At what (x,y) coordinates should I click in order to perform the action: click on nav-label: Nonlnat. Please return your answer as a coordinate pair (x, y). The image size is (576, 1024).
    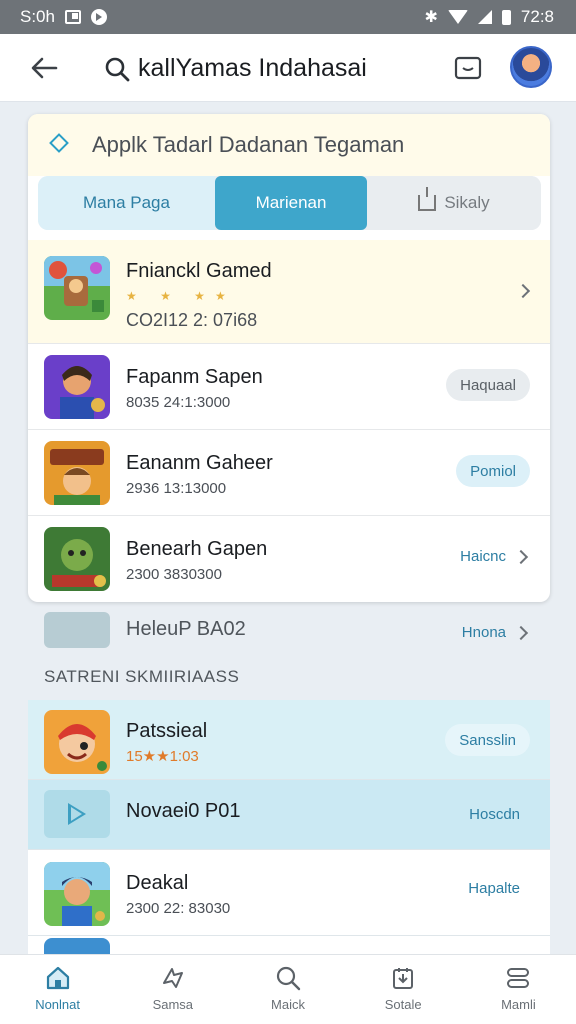
    Looking at the image, I should click on (57, 1004).